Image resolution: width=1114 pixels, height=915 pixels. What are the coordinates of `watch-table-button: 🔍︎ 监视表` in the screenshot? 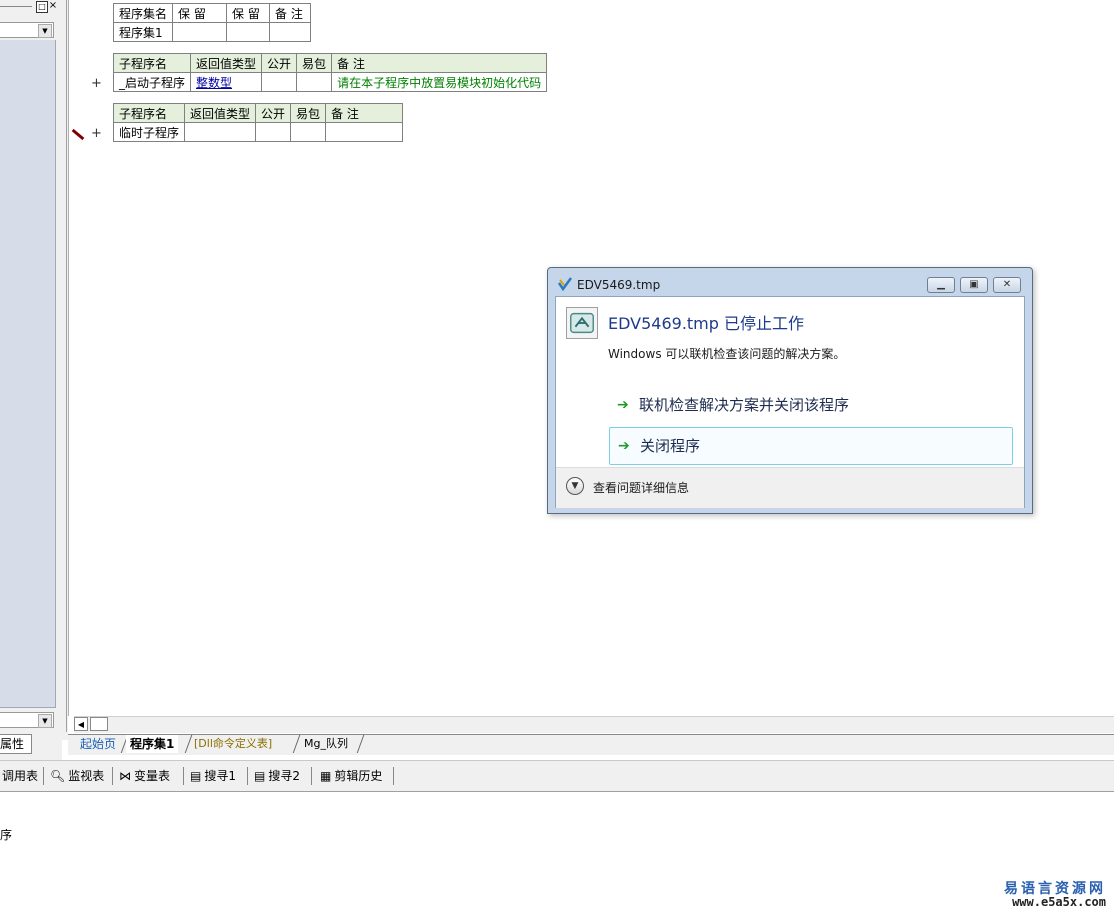 It's located at (77, 776).